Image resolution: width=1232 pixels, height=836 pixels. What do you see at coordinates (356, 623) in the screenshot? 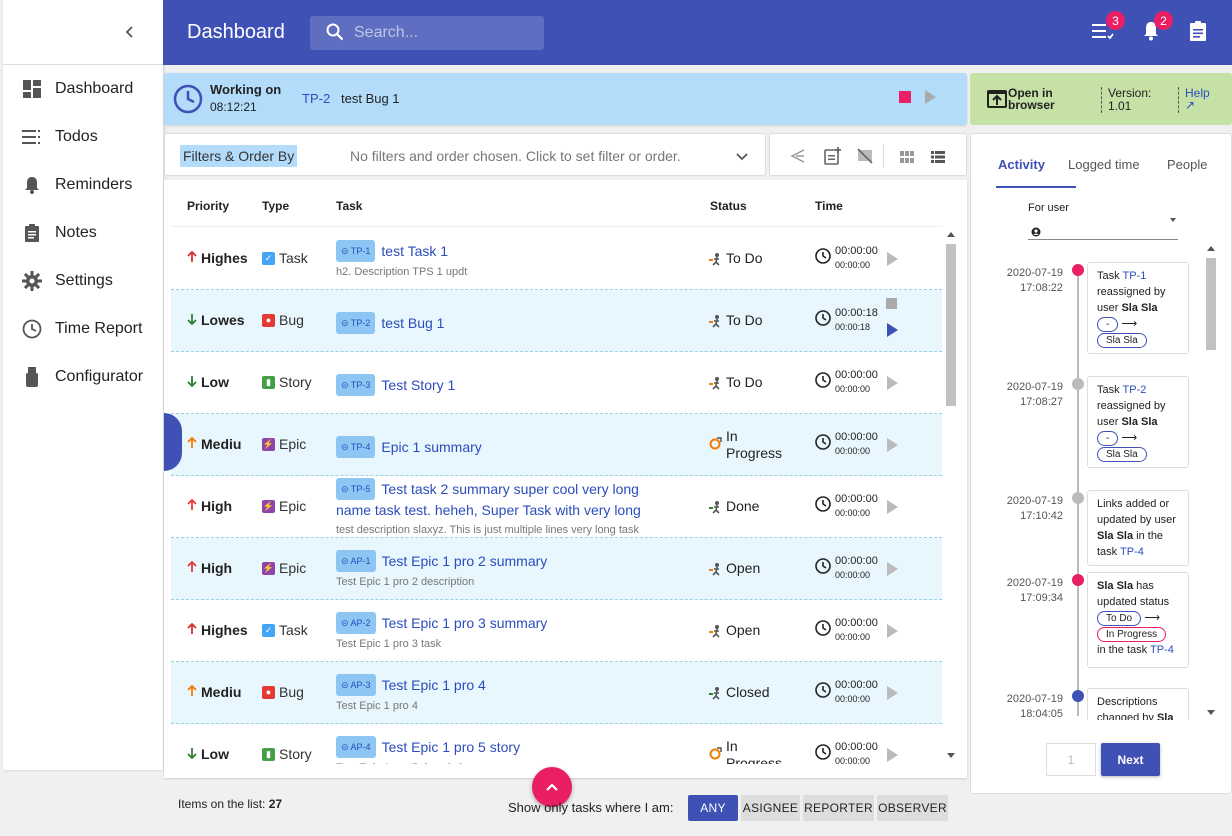
I see `task-key-tag: ⊝ AP-2` at bounding box center [356, 623].